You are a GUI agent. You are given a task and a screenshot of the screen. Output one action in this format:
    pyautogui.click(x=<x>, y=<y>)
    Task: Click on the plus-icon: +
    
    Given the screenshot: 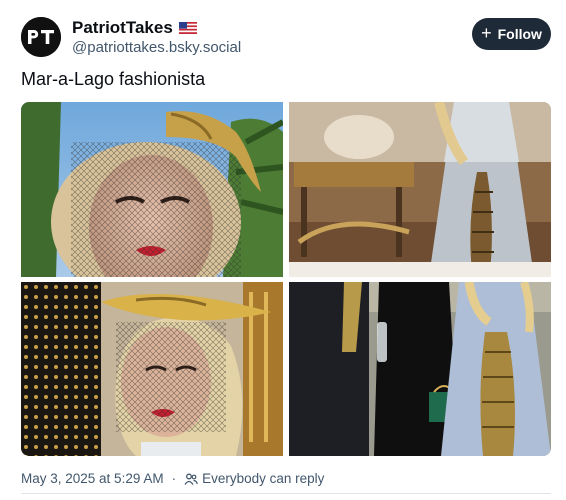 What is the action you would take?
    pyautogui.click(x=486, y=33)
    